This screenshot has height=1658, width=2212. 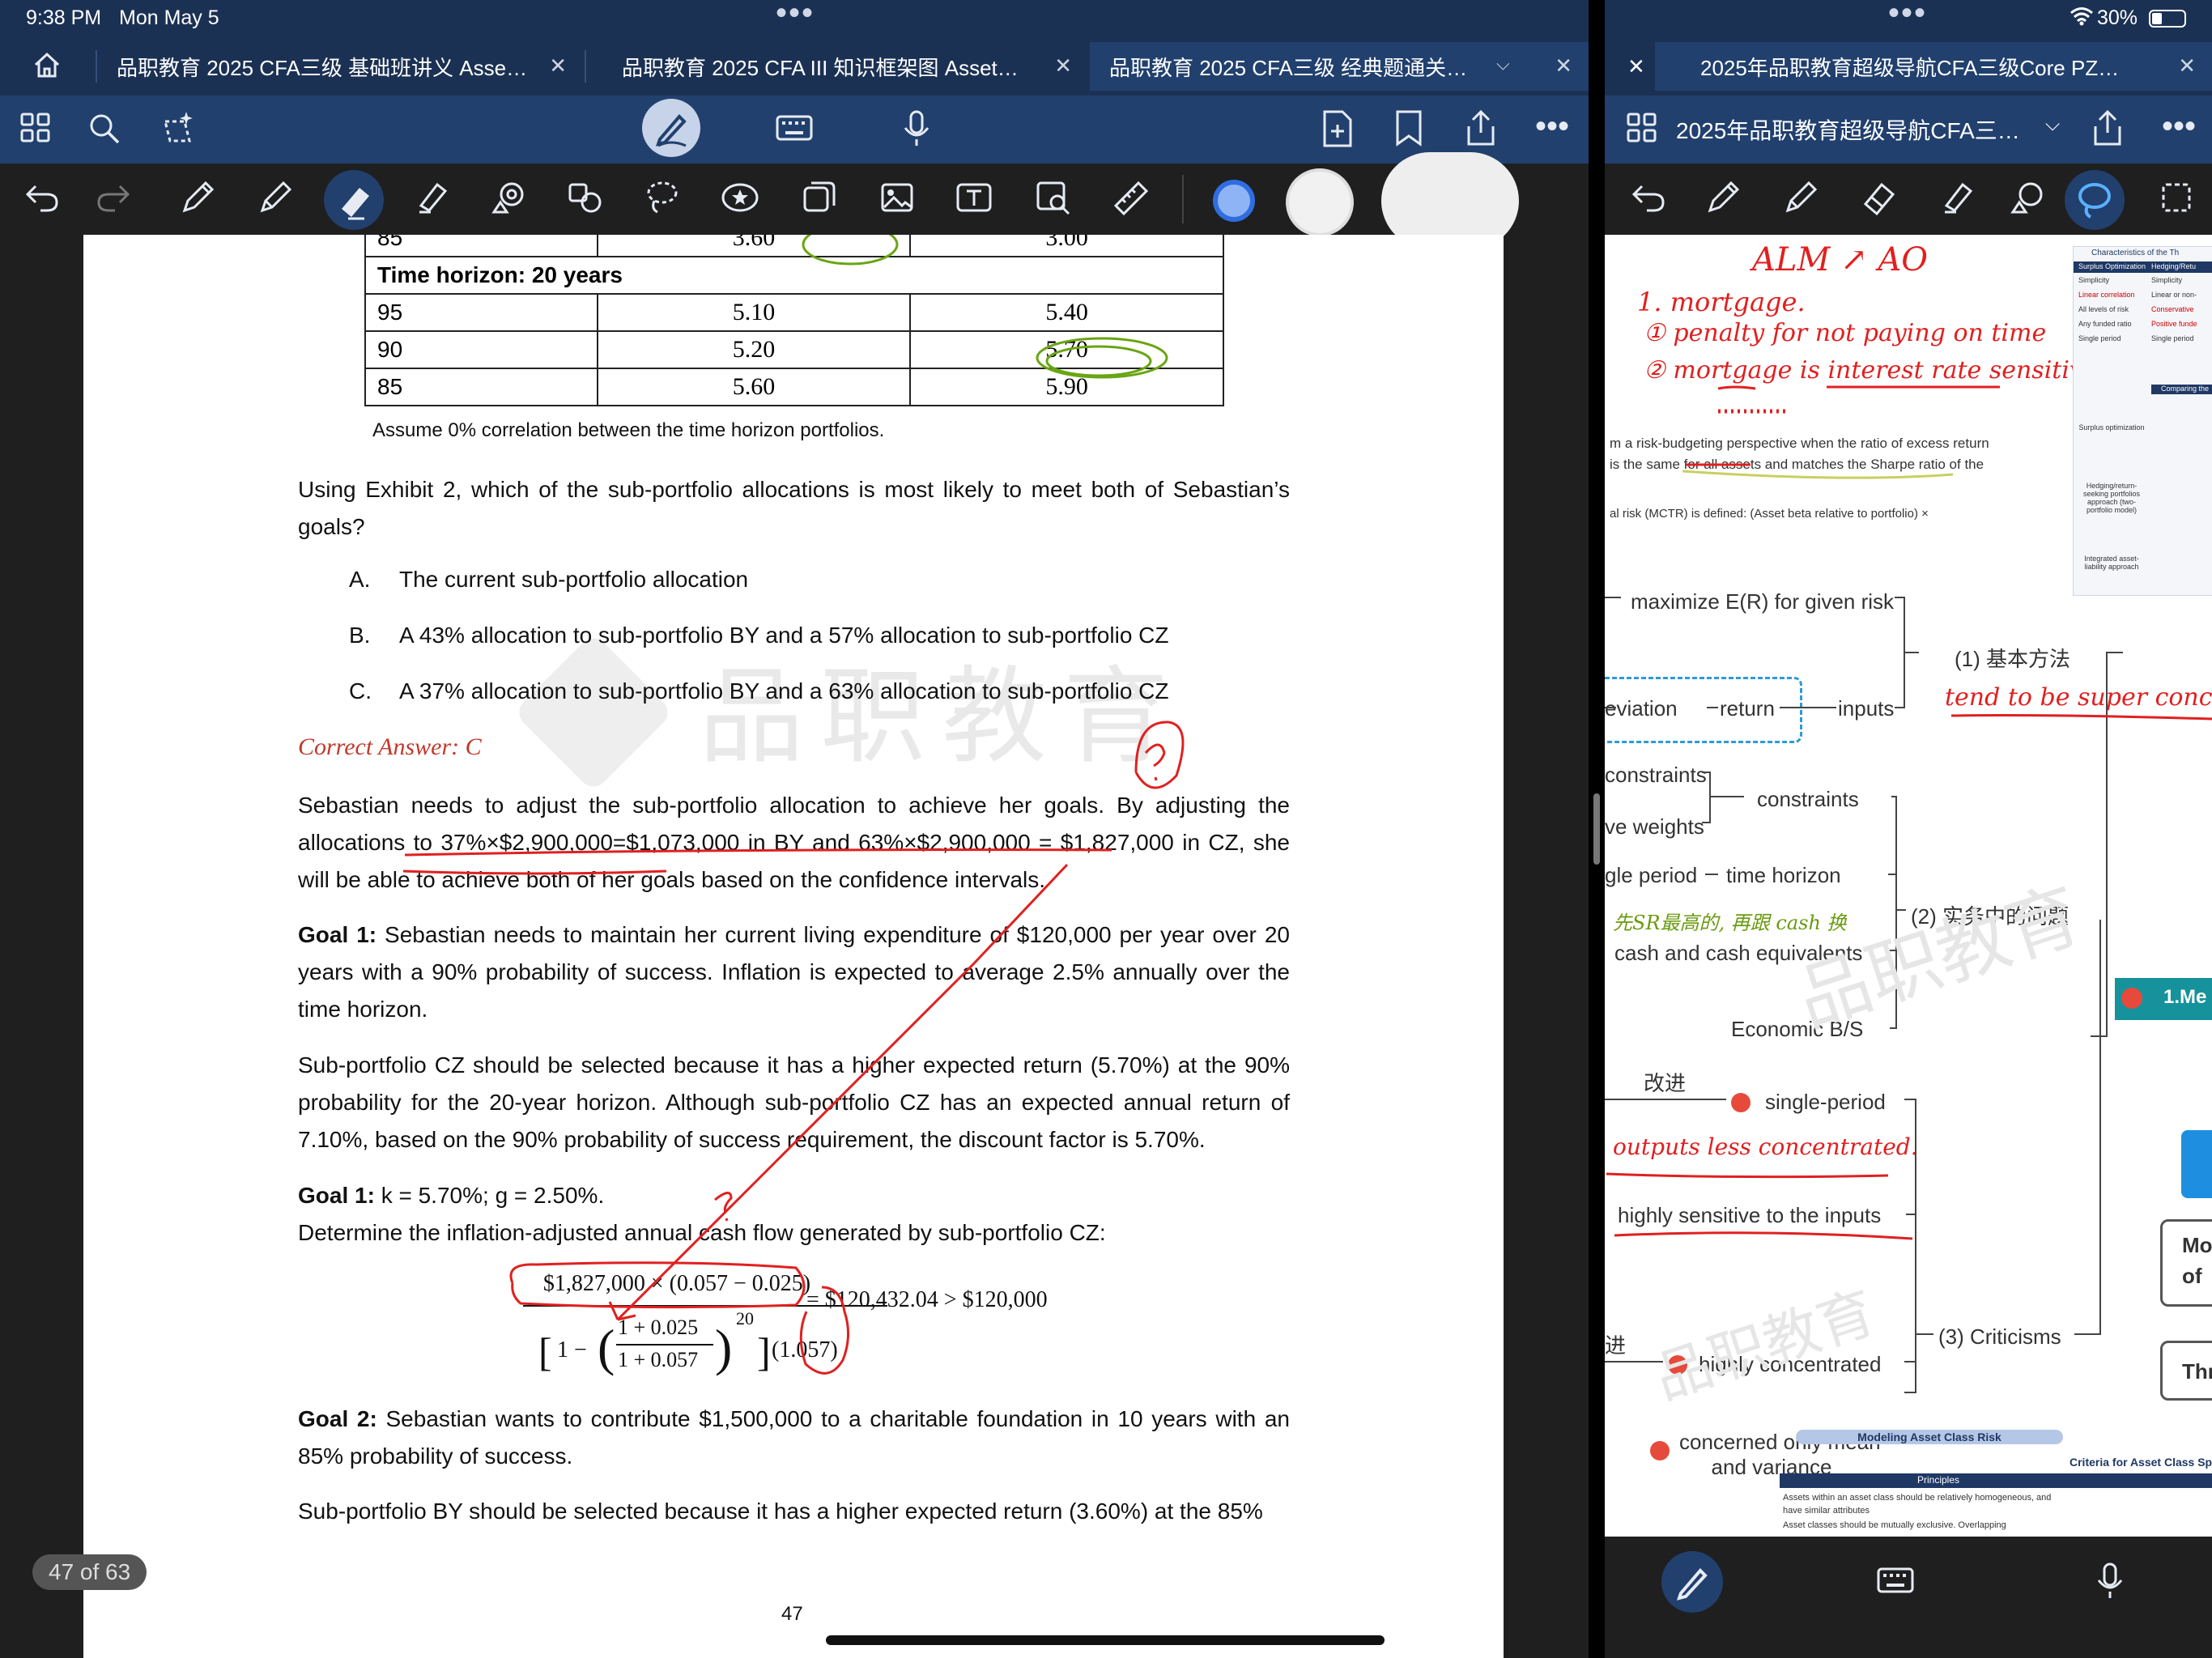 What do you see at coordinates (974, 197) in the screenshot?
I see `text-tool-icon` at bounding box center [974, 197].